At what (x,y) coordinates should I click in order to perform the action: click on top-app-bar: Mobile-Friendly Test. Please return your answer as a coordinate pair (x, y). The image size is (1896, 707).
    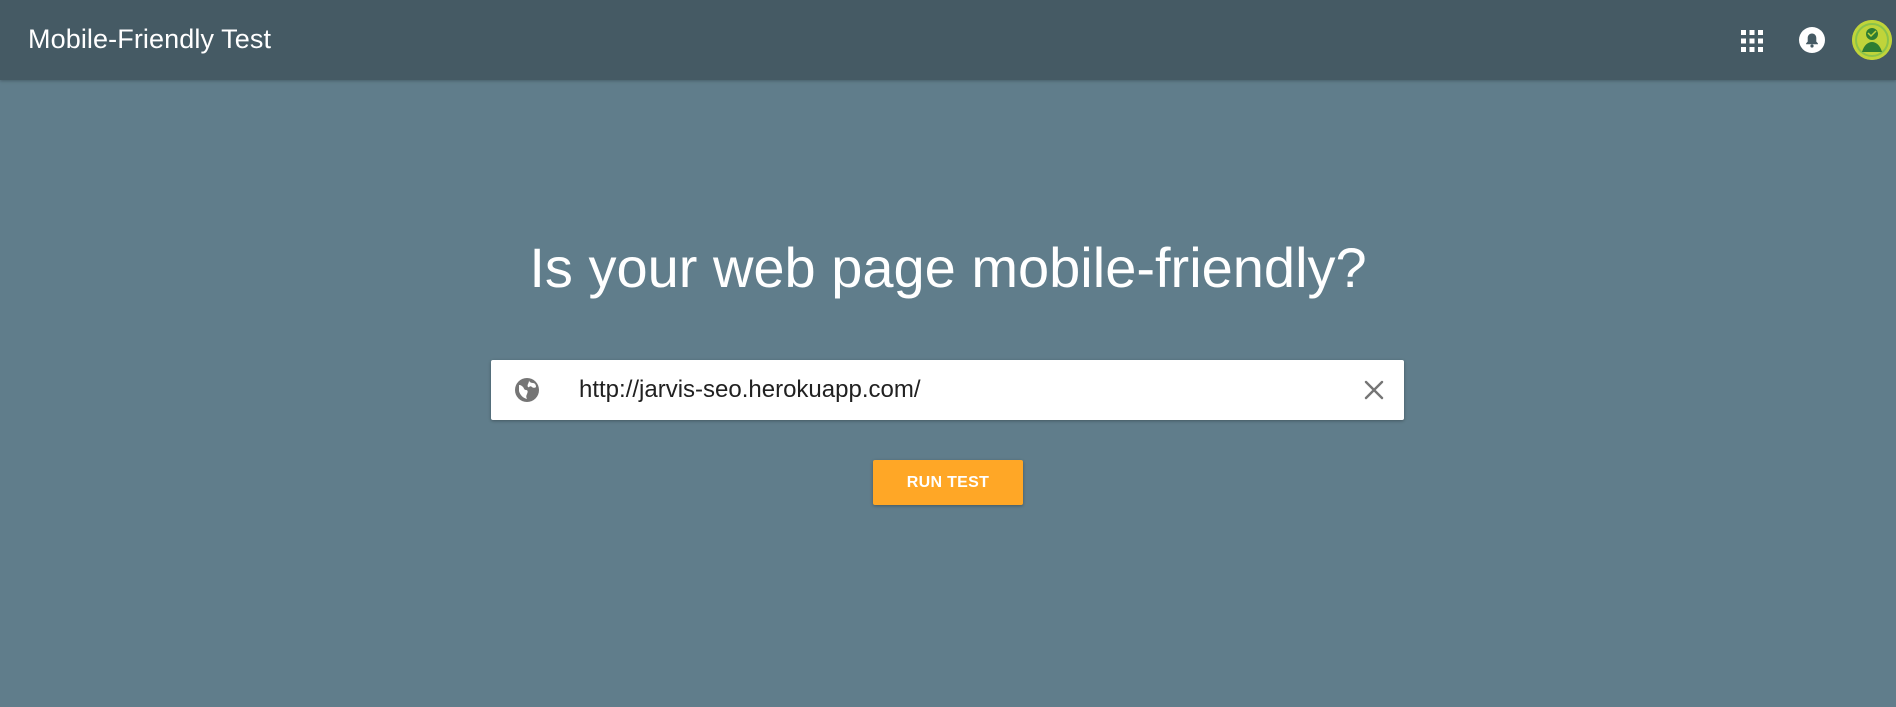
    Looking at the image, I should click on (948, 40).